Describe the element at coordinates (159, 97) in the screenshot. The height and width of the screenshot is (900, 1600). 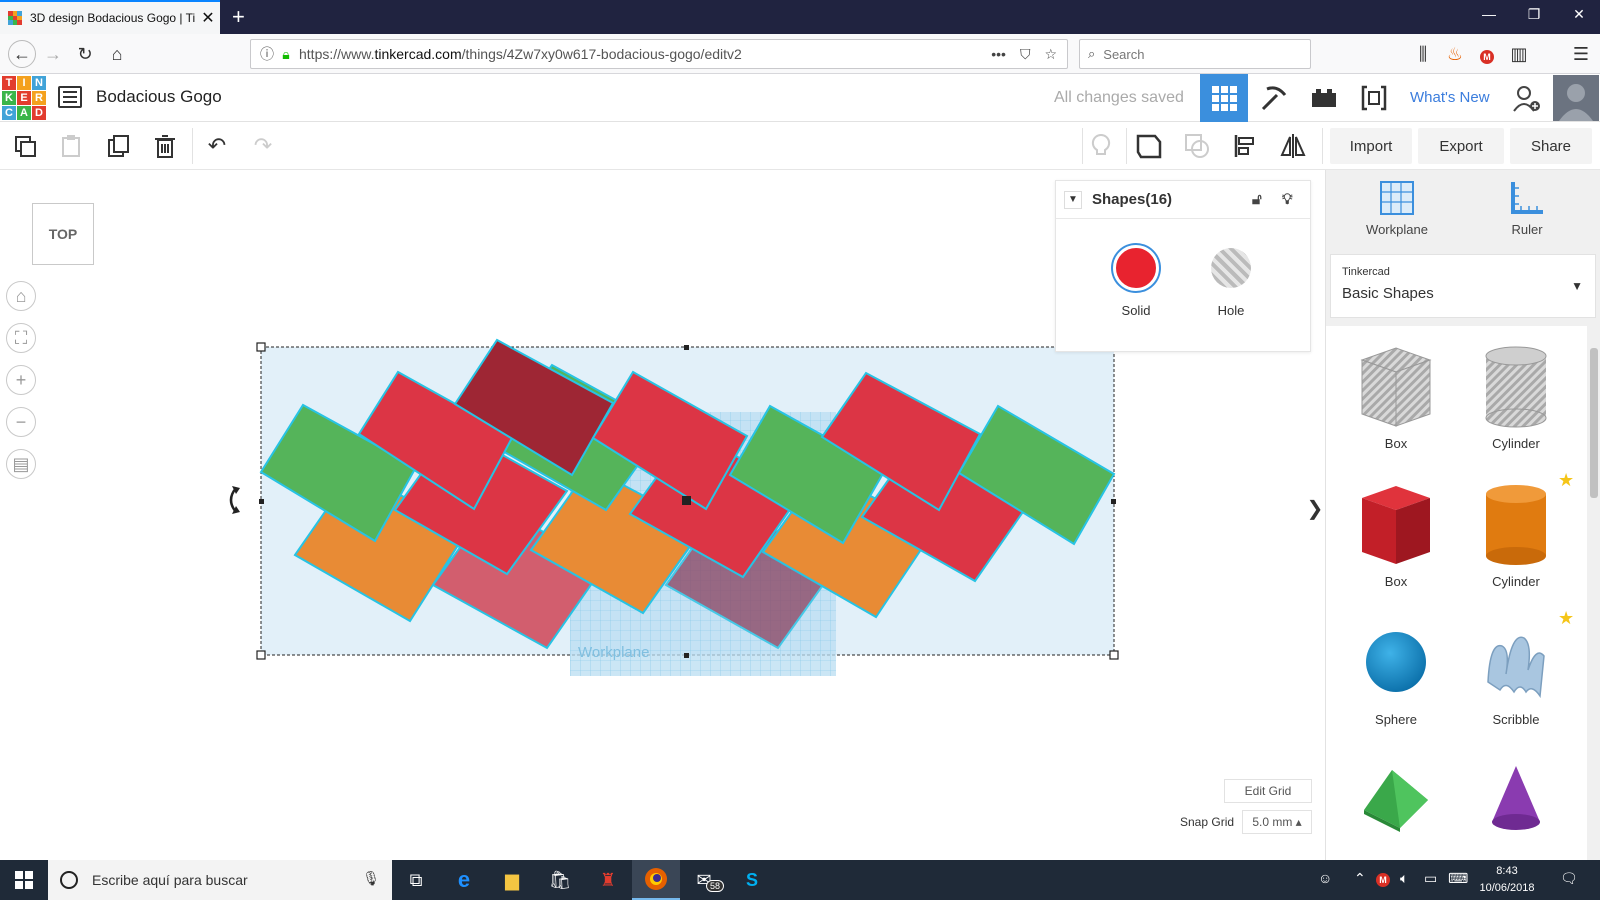
I see `design-title: Bodacious Gogo` at that location.